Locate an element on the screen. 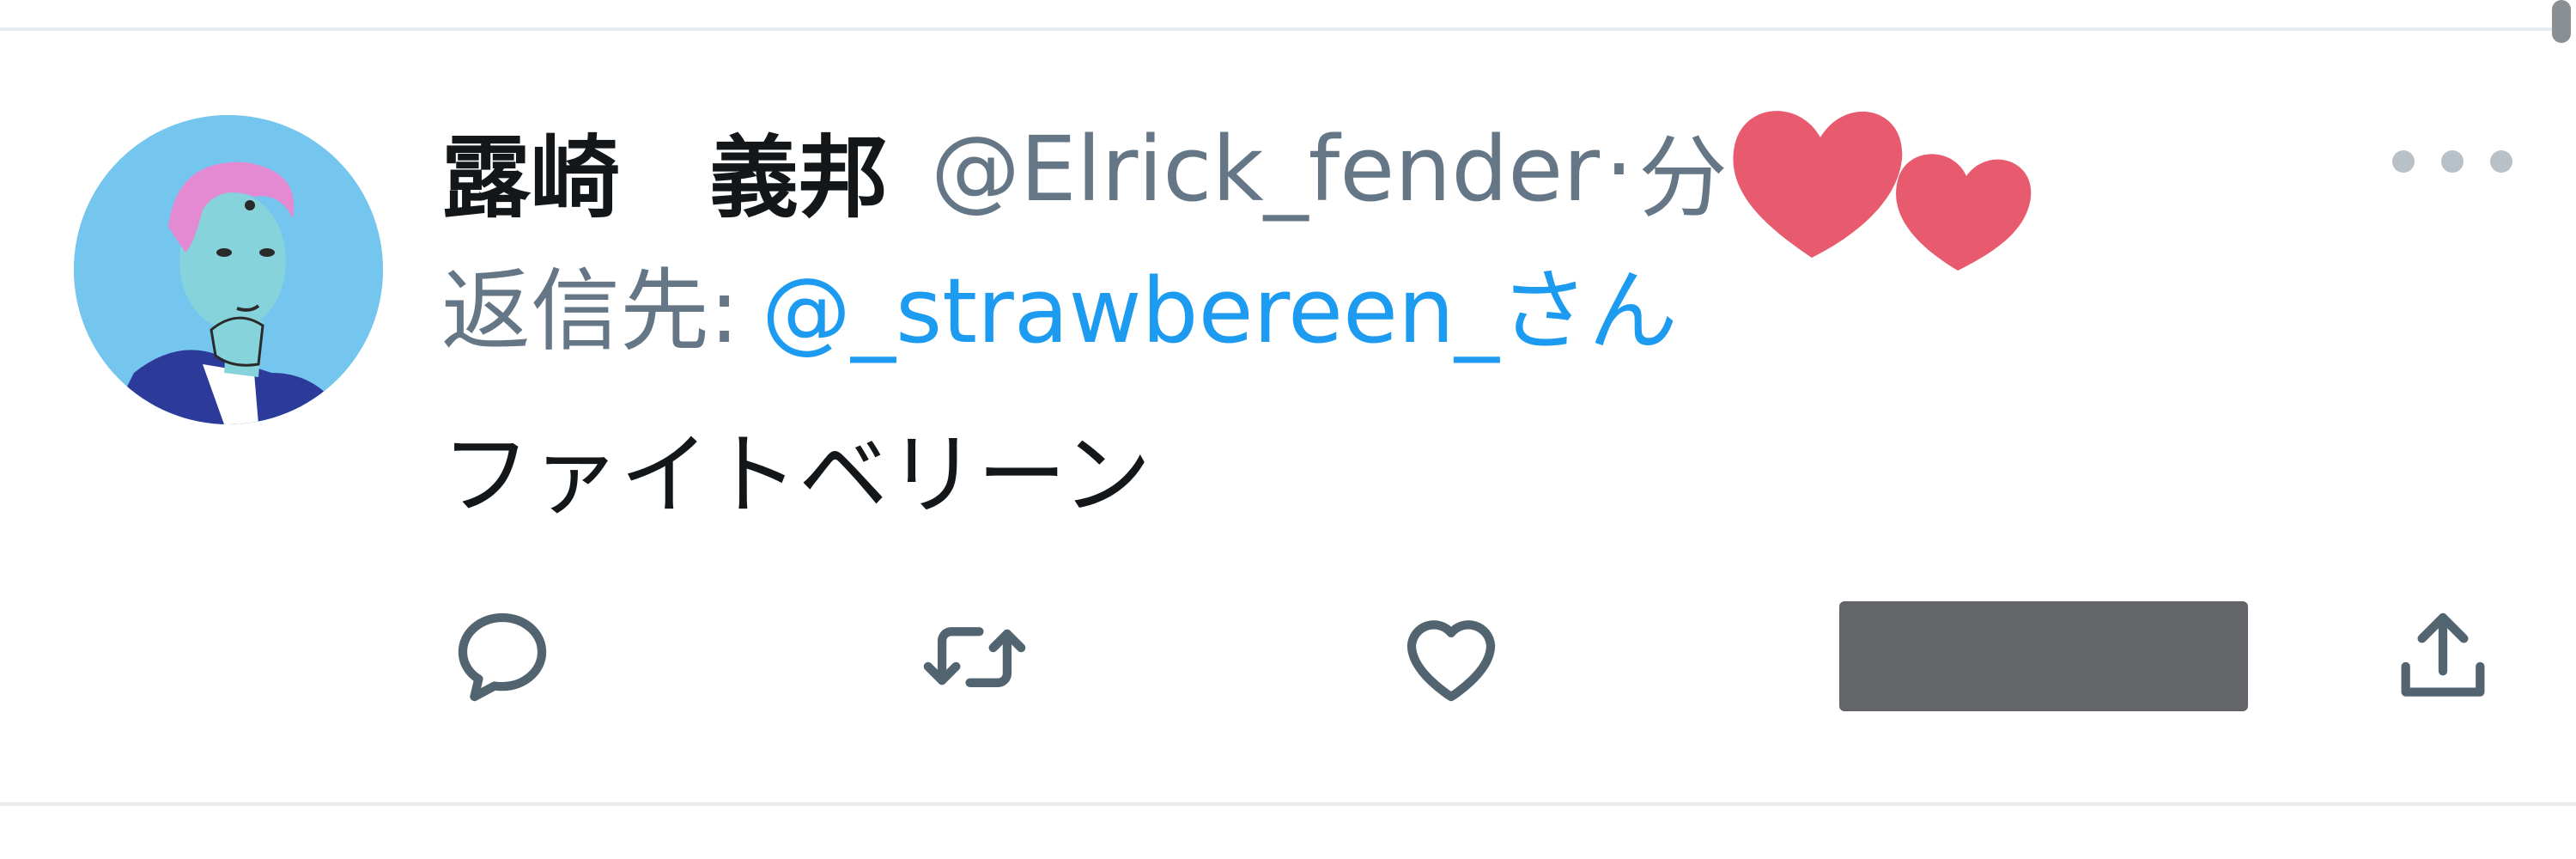 This screenshot has height=859, width=2576. user-handle: @Elrick_fender is located at coordinates (1265, 170).